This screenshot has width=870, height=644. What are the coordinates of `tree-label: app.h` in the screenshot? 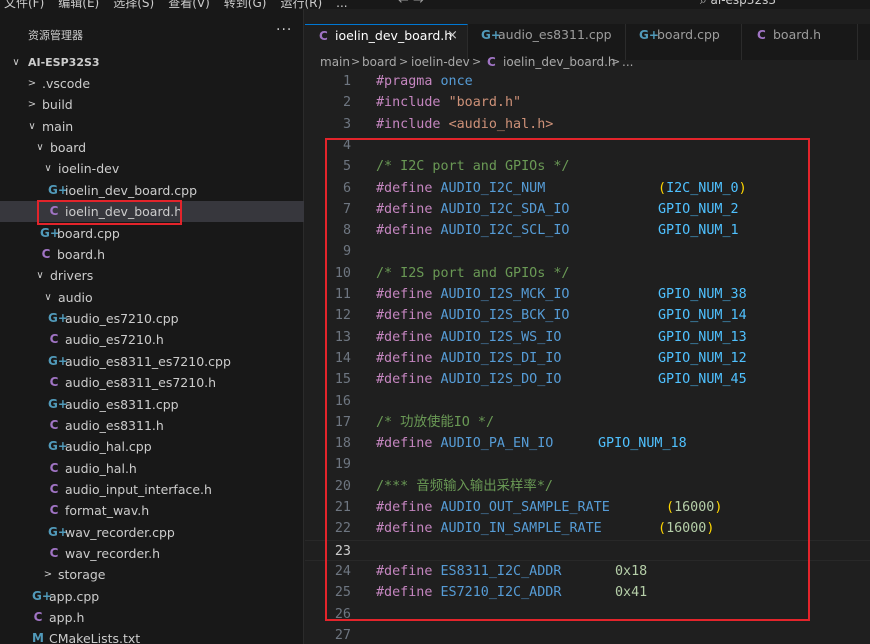 It's located at (67, 617).